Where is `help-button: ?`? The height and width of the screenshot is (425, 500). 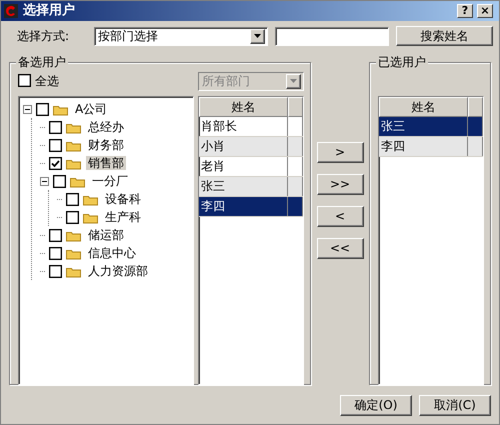 help-button: ? is located at coordinates (465, 11).